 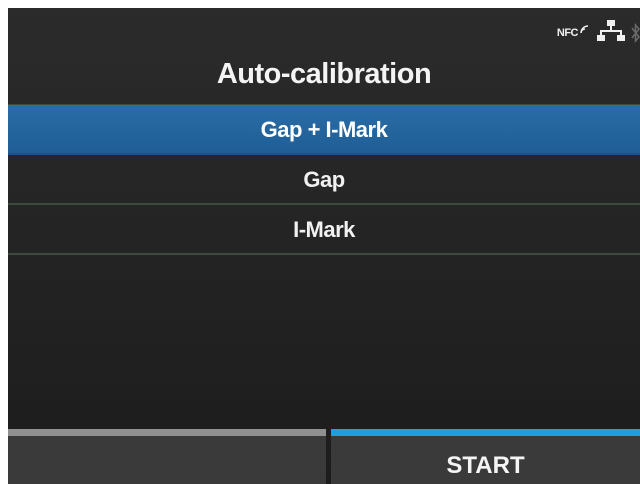 What do you see at coordinates (167, 456) in the screenshot?
I see `left-softkey` at bounding box center [167, 456].